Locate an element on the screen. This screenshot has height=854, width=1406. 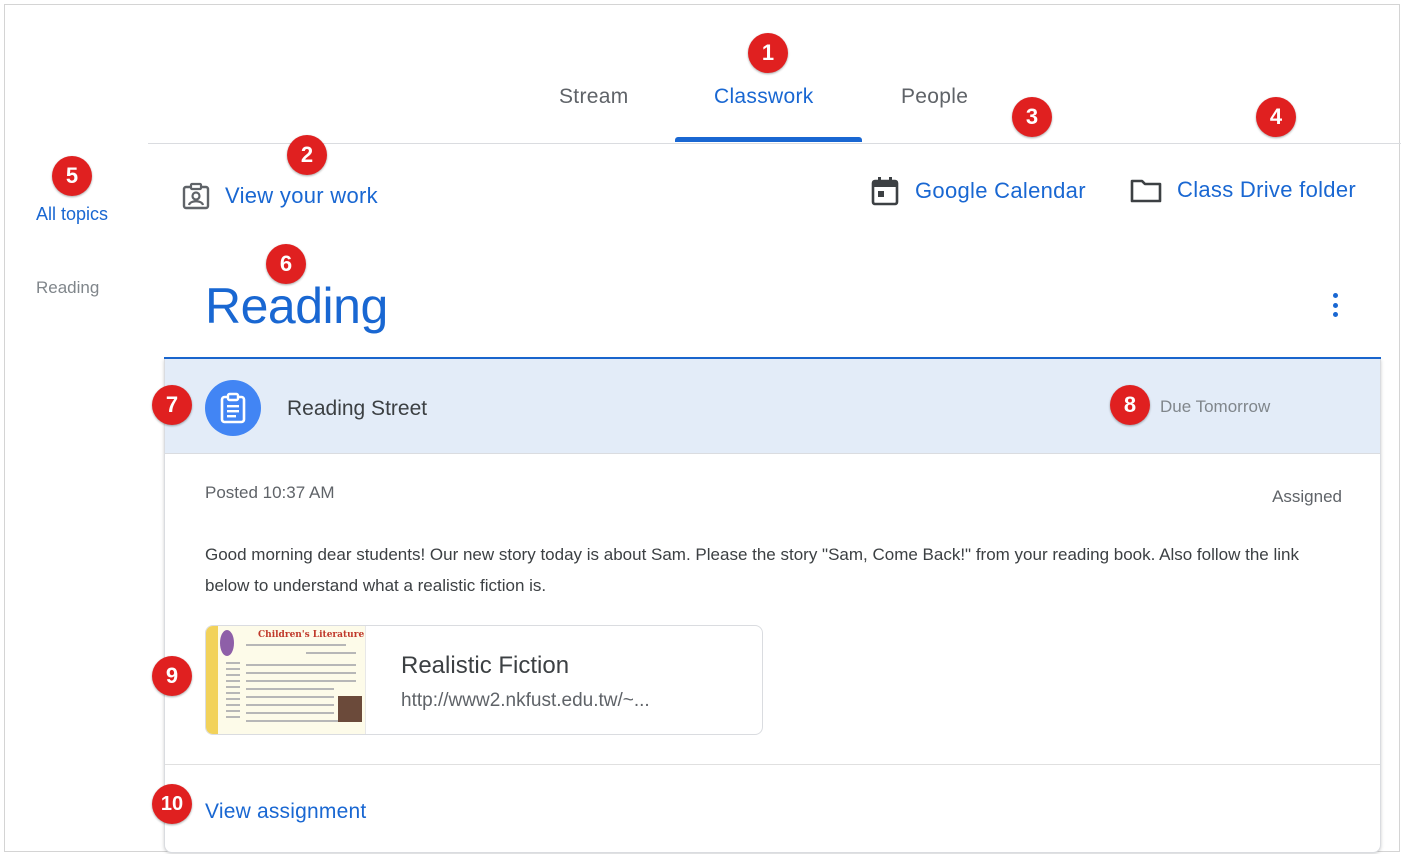
calendar-icon is located at coordinates (885, 191).